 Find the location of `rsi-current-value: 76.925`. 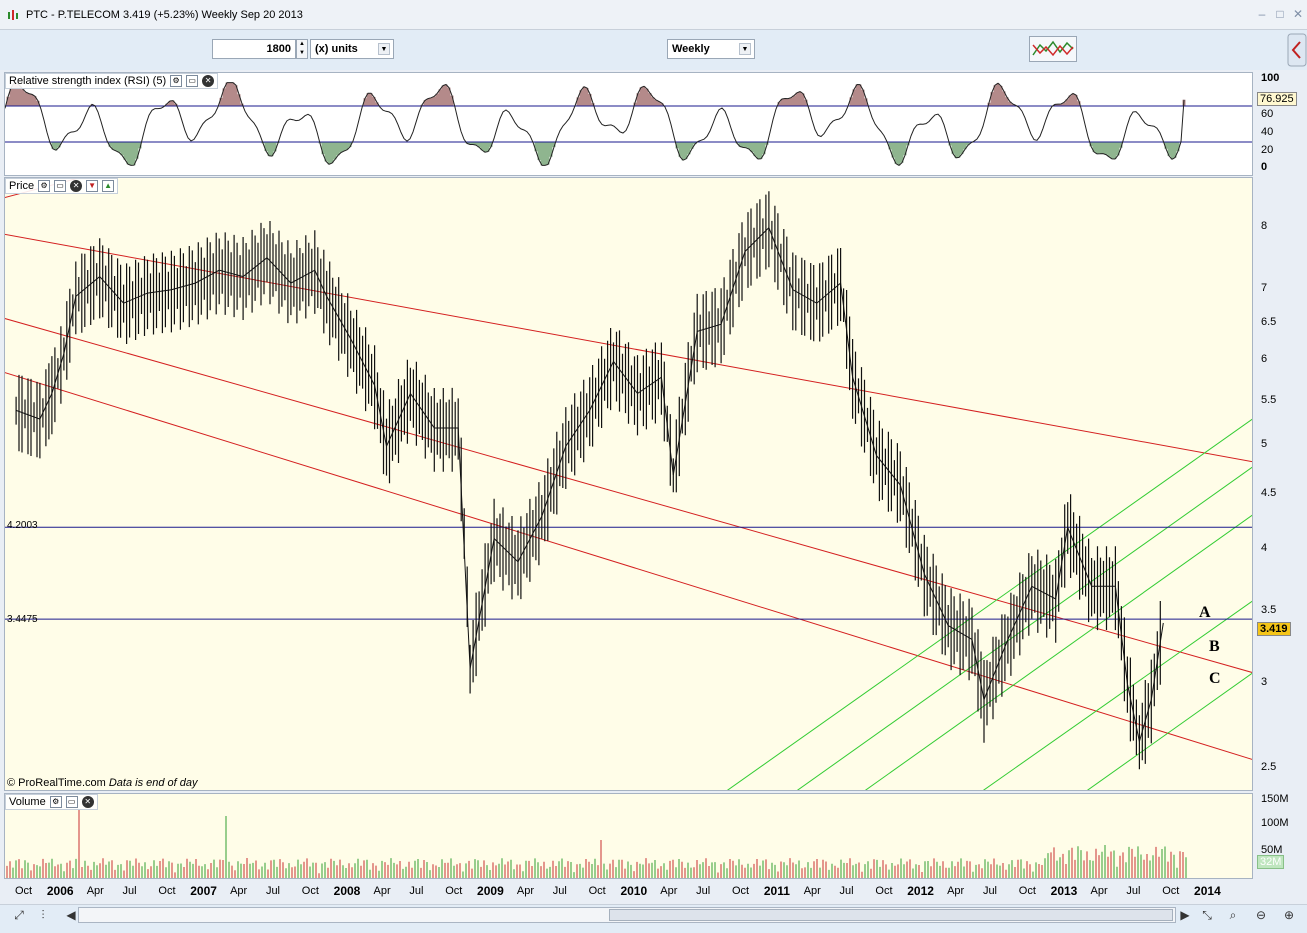

rsi-current-value: 76.925 is located at coordinates (1277, 99).